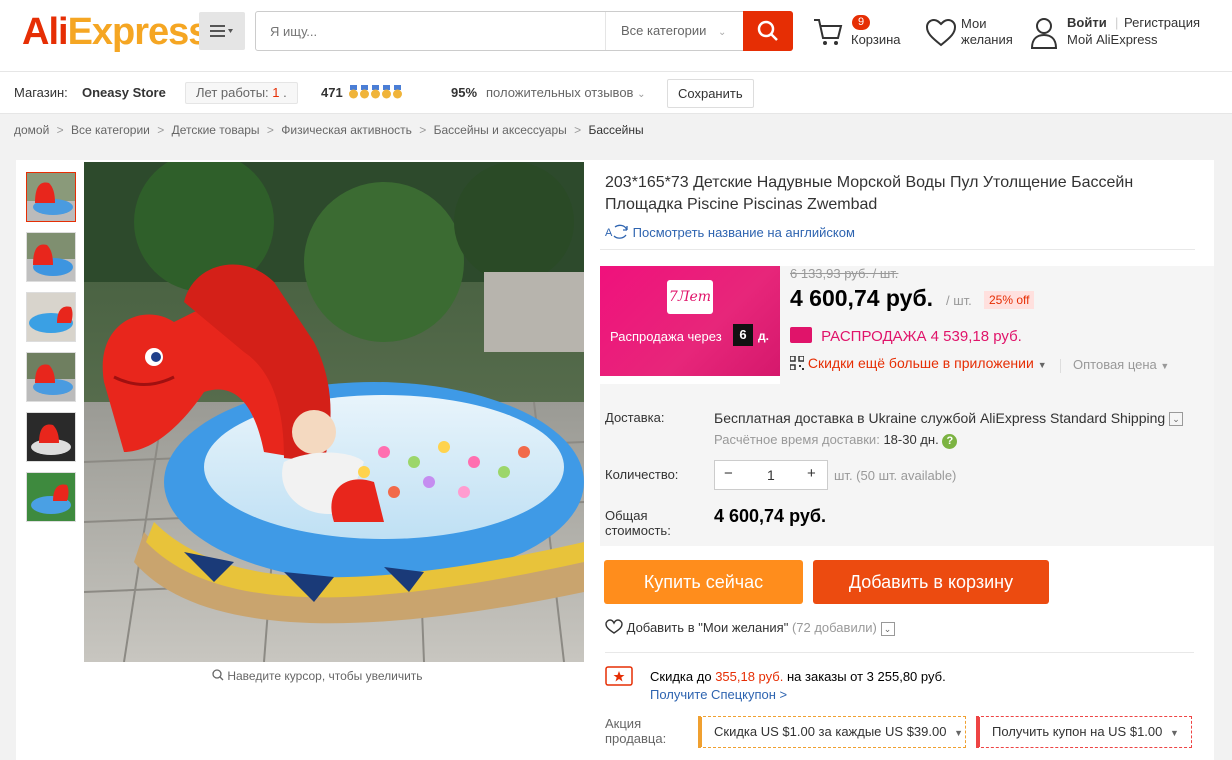 This screenshot has height=760, width=1232. I want to click on zoom-hint: Наведите курсор, чтобы увеличить, so click(317, 676).